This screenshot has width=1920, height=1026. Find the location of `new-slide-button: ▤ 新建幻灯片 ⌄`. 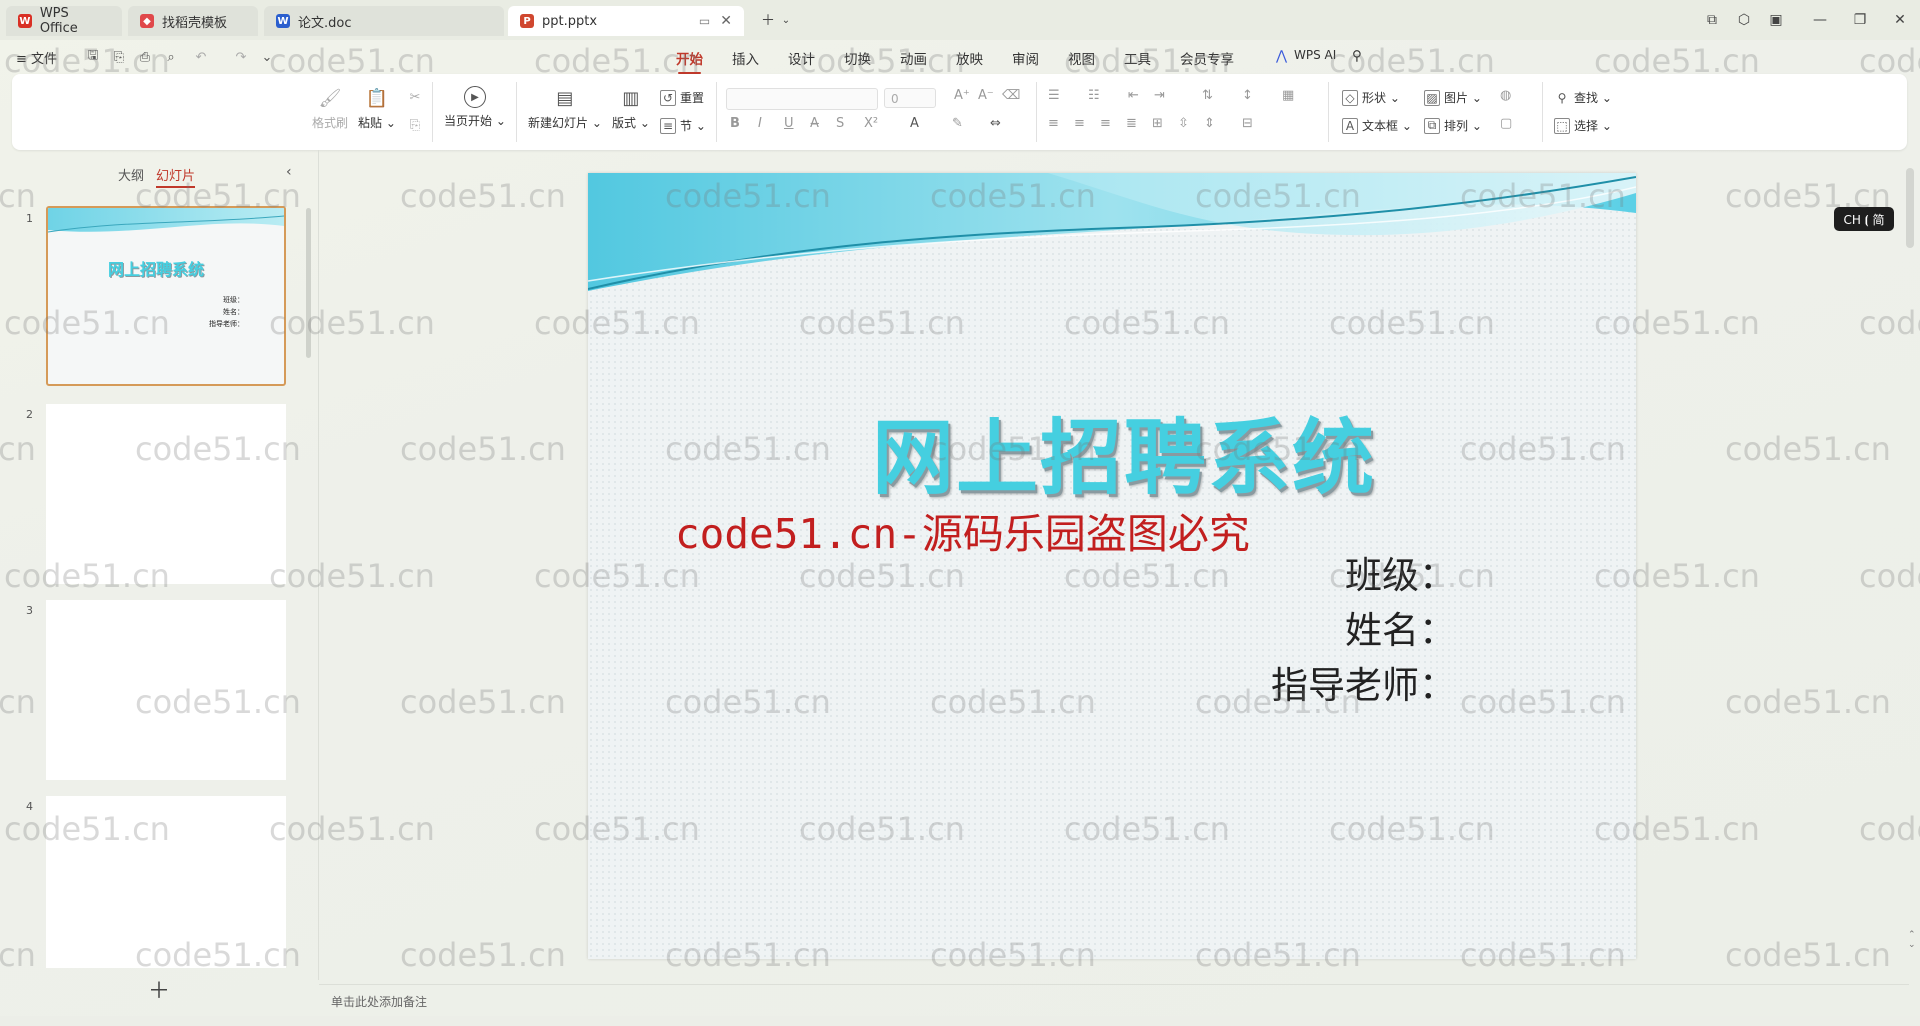

new-slide-button: ▤ 新建幻灯片 ⌄ is located at coordinates (565, 108).